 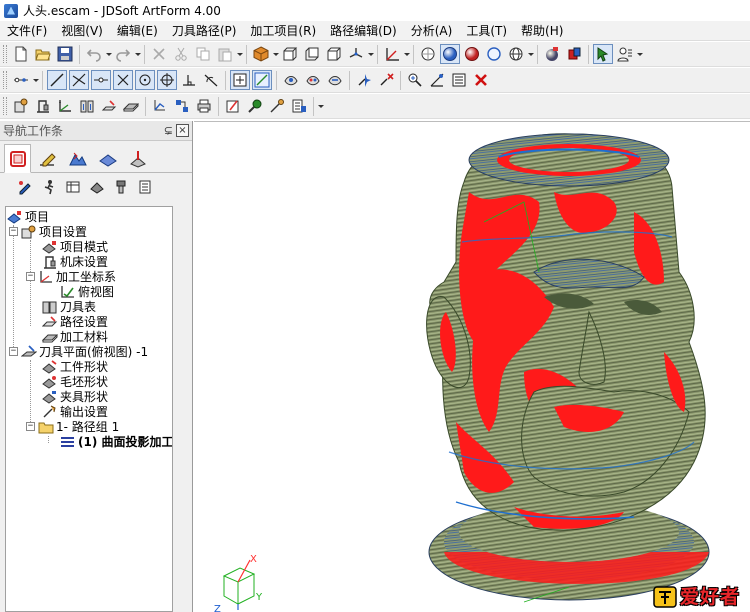 What do you see at coordinates (78, 351) in the screenshot?
I see `tree-item-tool-plane: − 刀具平面(俯视图) -1` at bounding box center [78, 351].